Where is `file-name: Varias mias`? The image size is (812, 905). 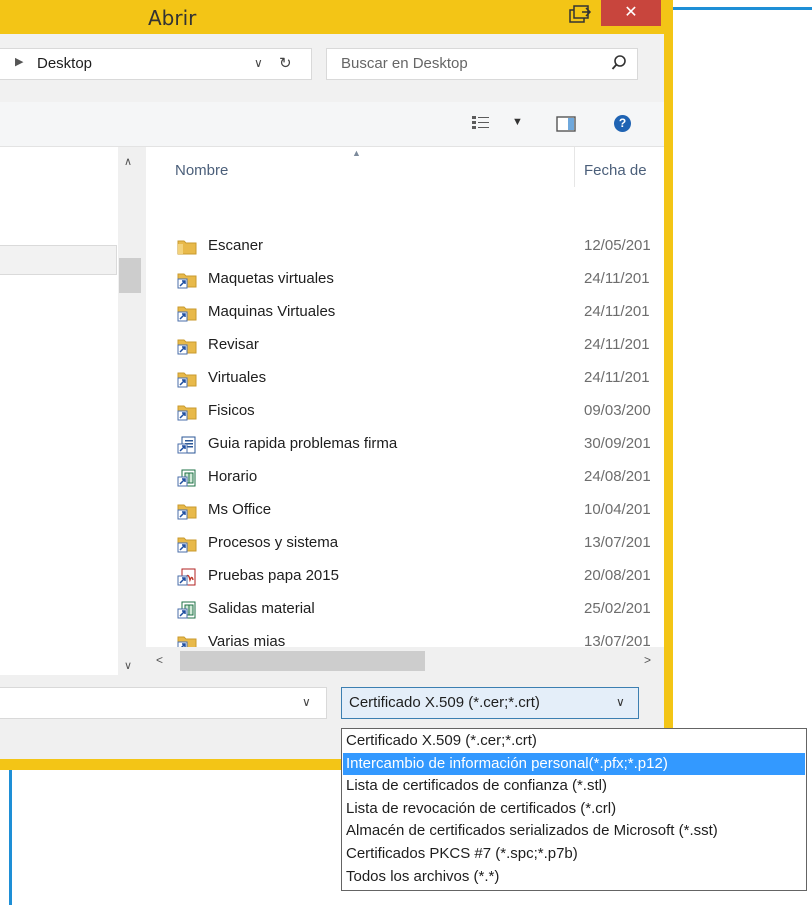
file-name: Varias mias is located at coordinates (246, 640).